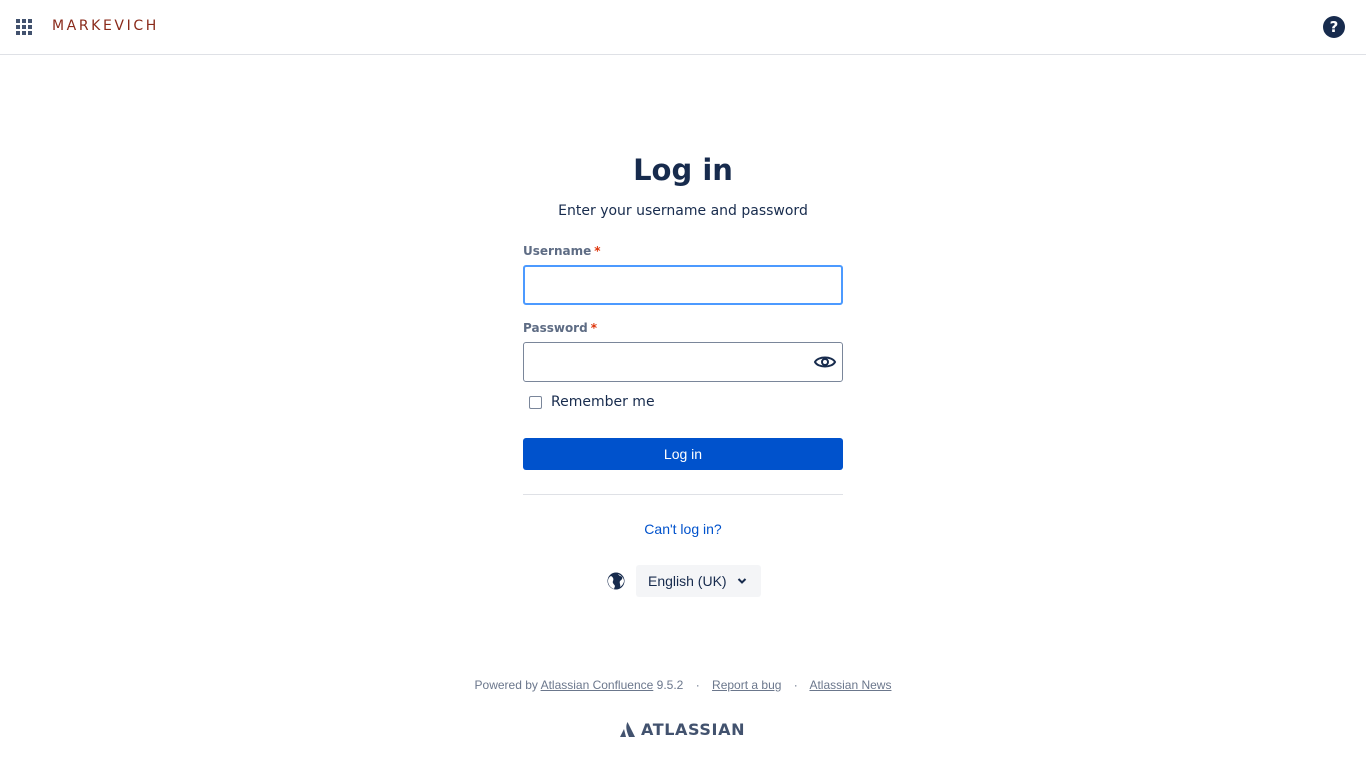 Image resolution: width=1366 pixels, height=768 pixels. I want to click on password-label-text: Password, so click(555, 328).